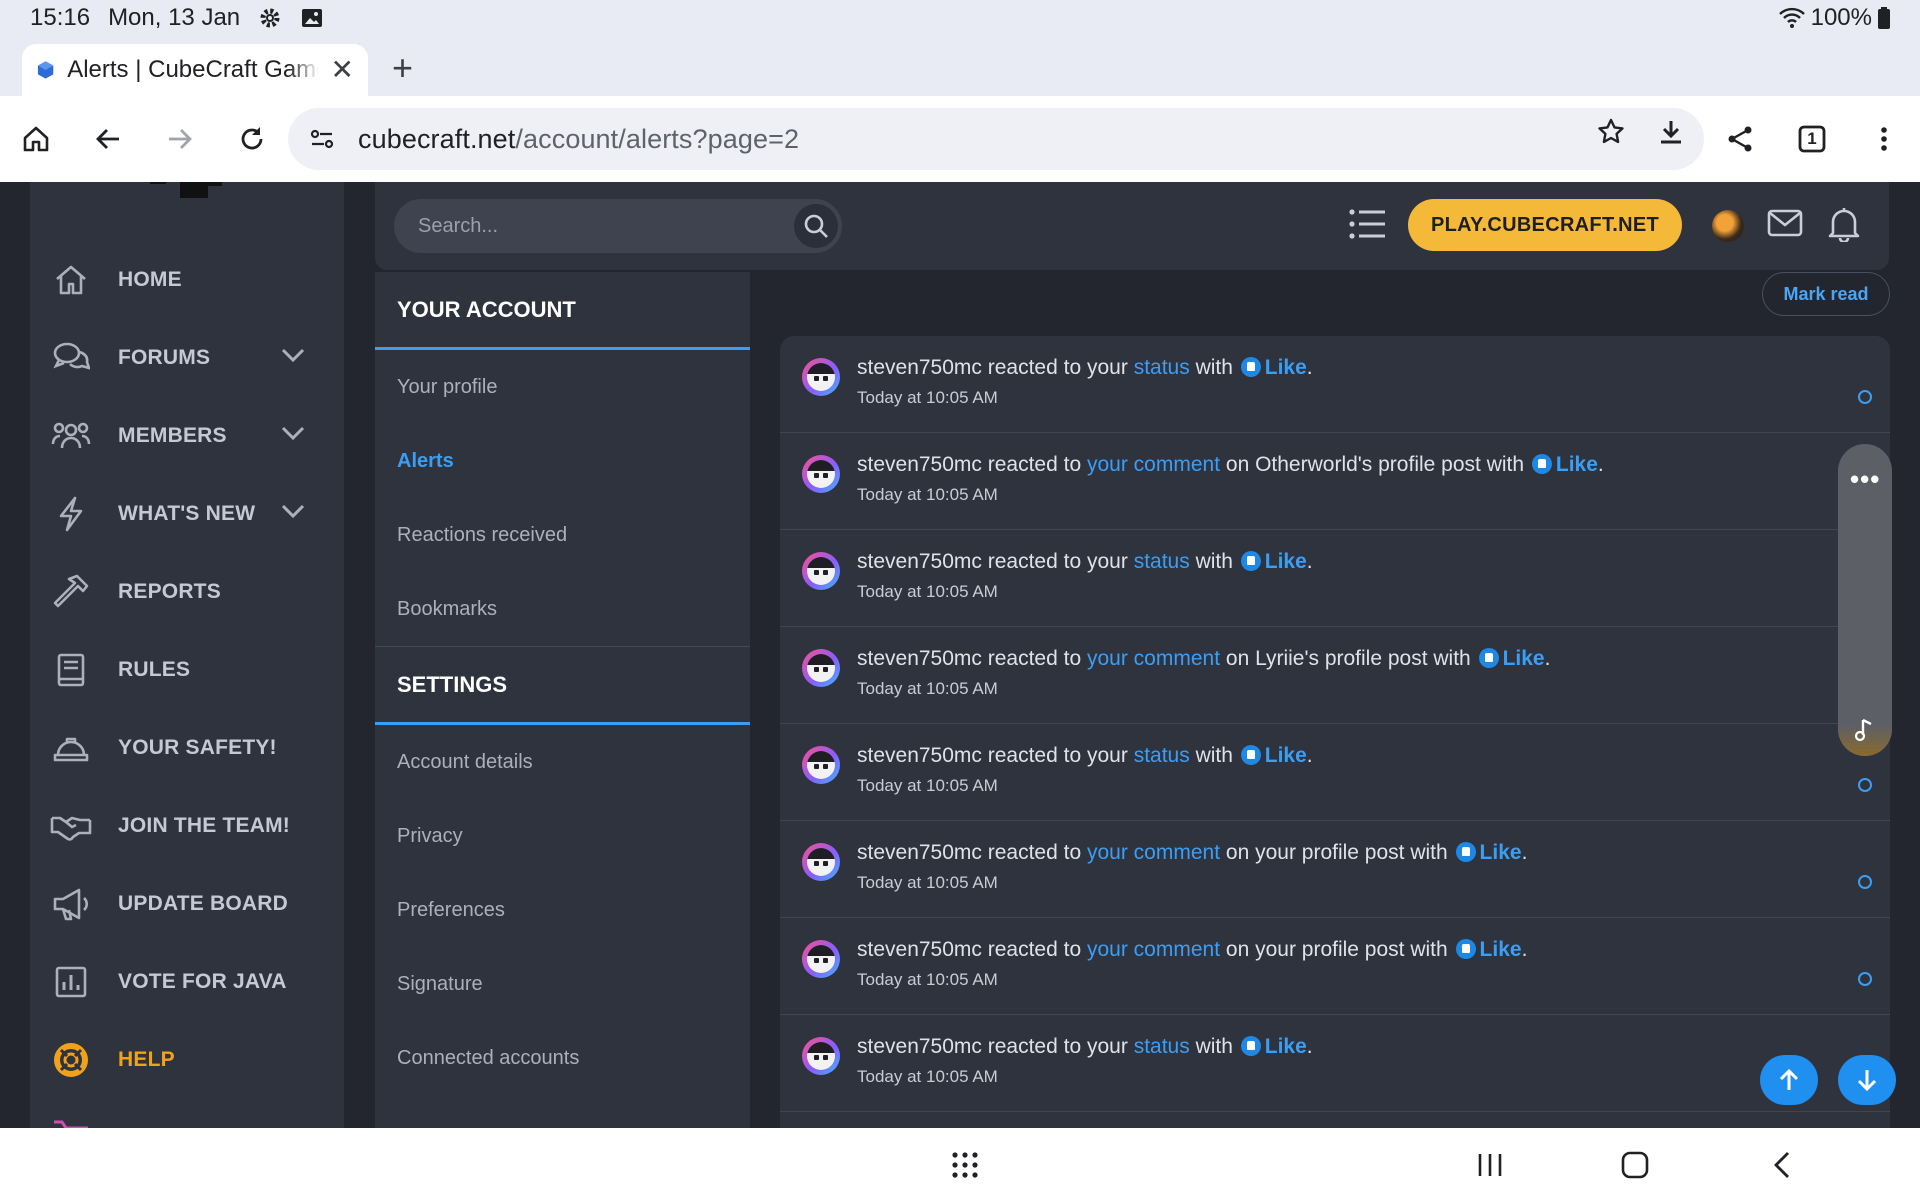 The image size is (1920, 1200). I want to click on sidebar-item-reports: REPORTS, so click(195, 592).